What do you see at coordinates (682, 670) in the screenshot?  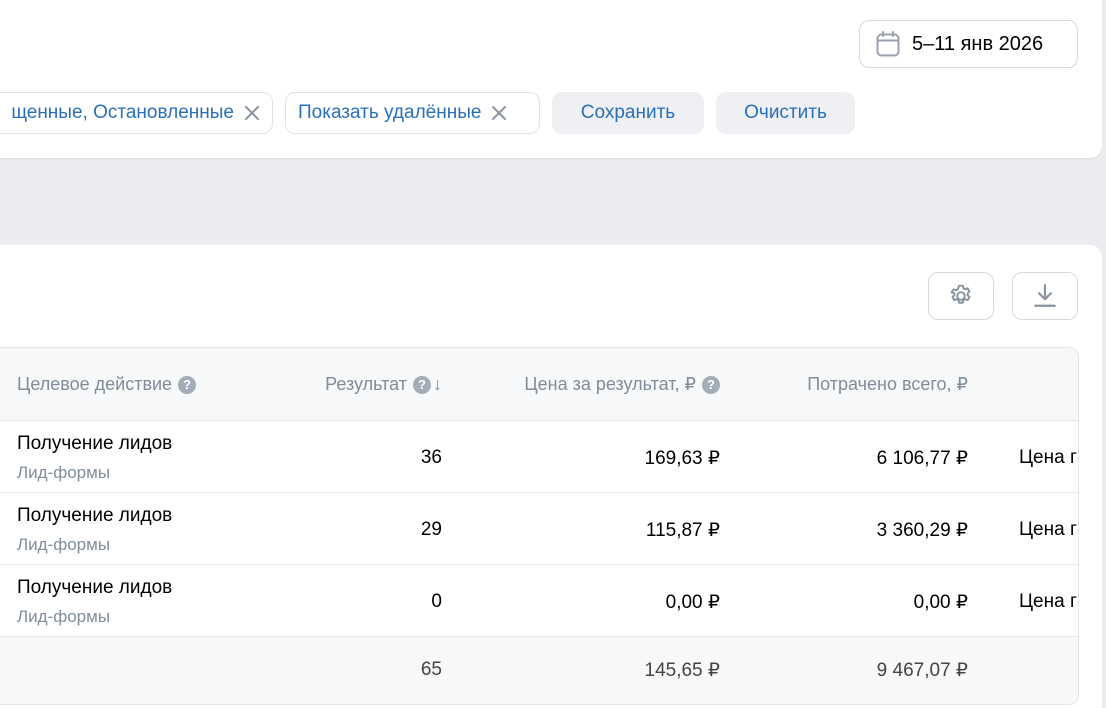 I see `total-price: 145,65 ₽` at bounding box center [682, 670].